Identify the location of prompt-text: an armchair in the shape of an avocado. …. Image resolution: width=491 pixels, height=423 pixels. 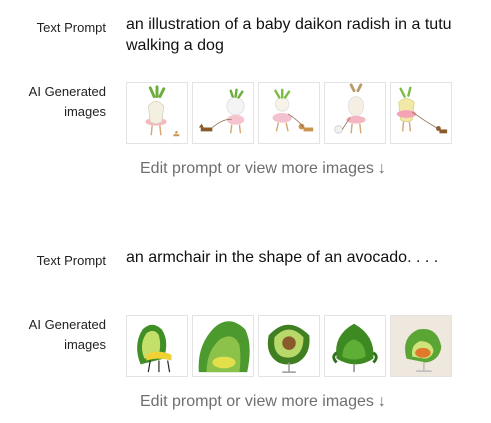
(282, 257).